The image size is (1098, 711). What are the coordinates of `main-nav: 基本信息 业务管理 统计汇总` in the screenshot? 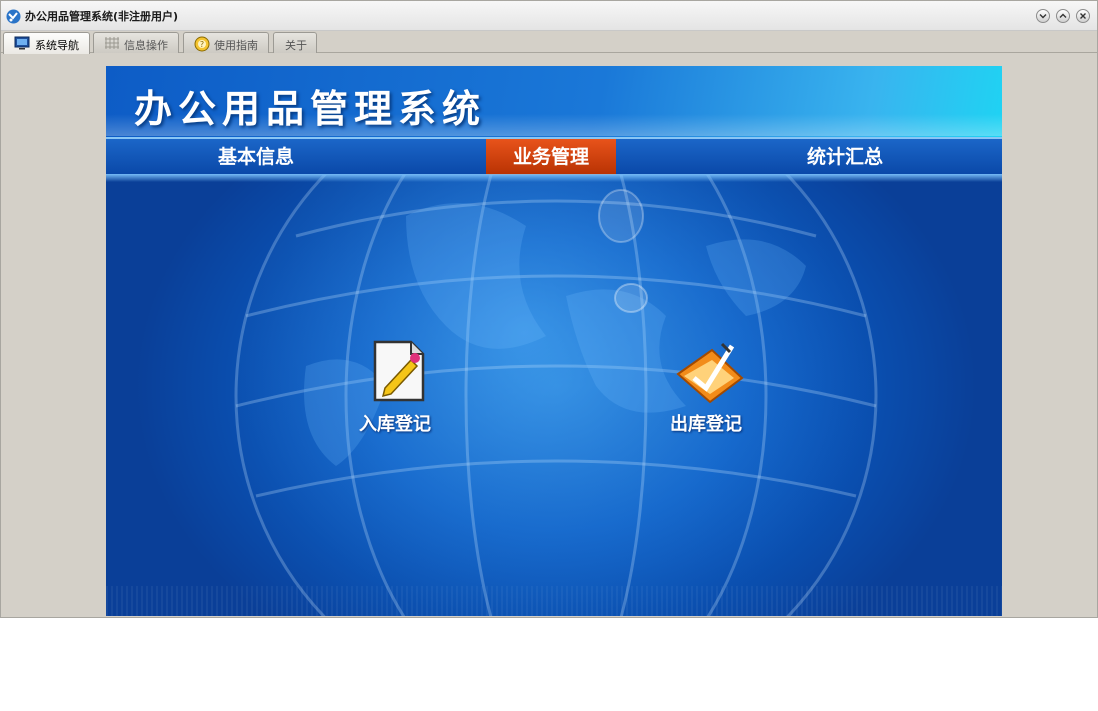 It's located at (554, 156).